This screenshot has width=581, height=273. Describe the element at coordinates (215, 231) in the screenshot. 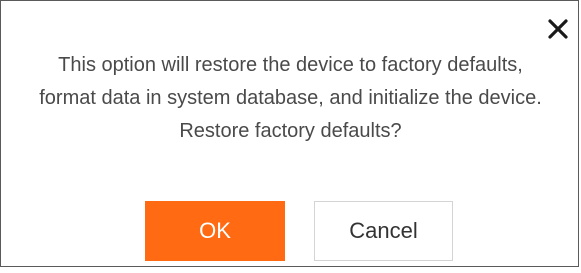

I see `ok-button: OK` at that location.